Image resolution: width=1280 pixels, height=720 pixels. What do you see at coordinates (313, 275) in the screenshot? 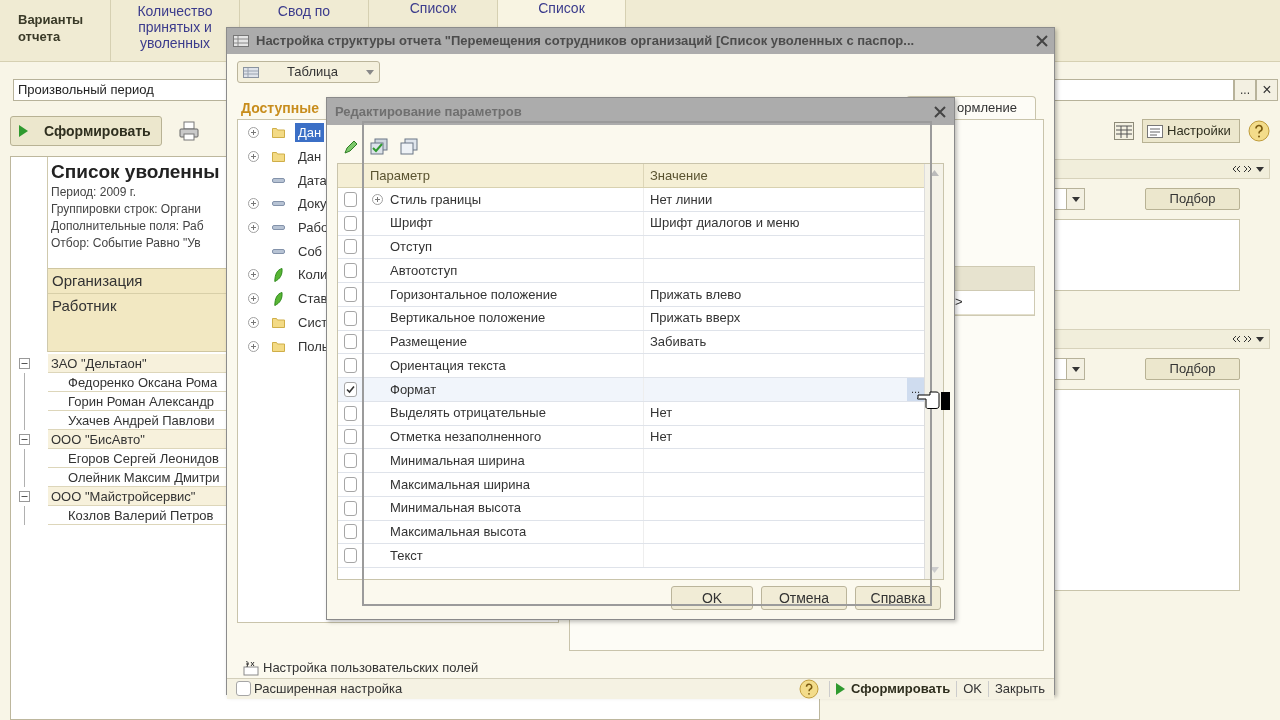
I see `tree-item-label: Коли` at bounding box center [313, 275].